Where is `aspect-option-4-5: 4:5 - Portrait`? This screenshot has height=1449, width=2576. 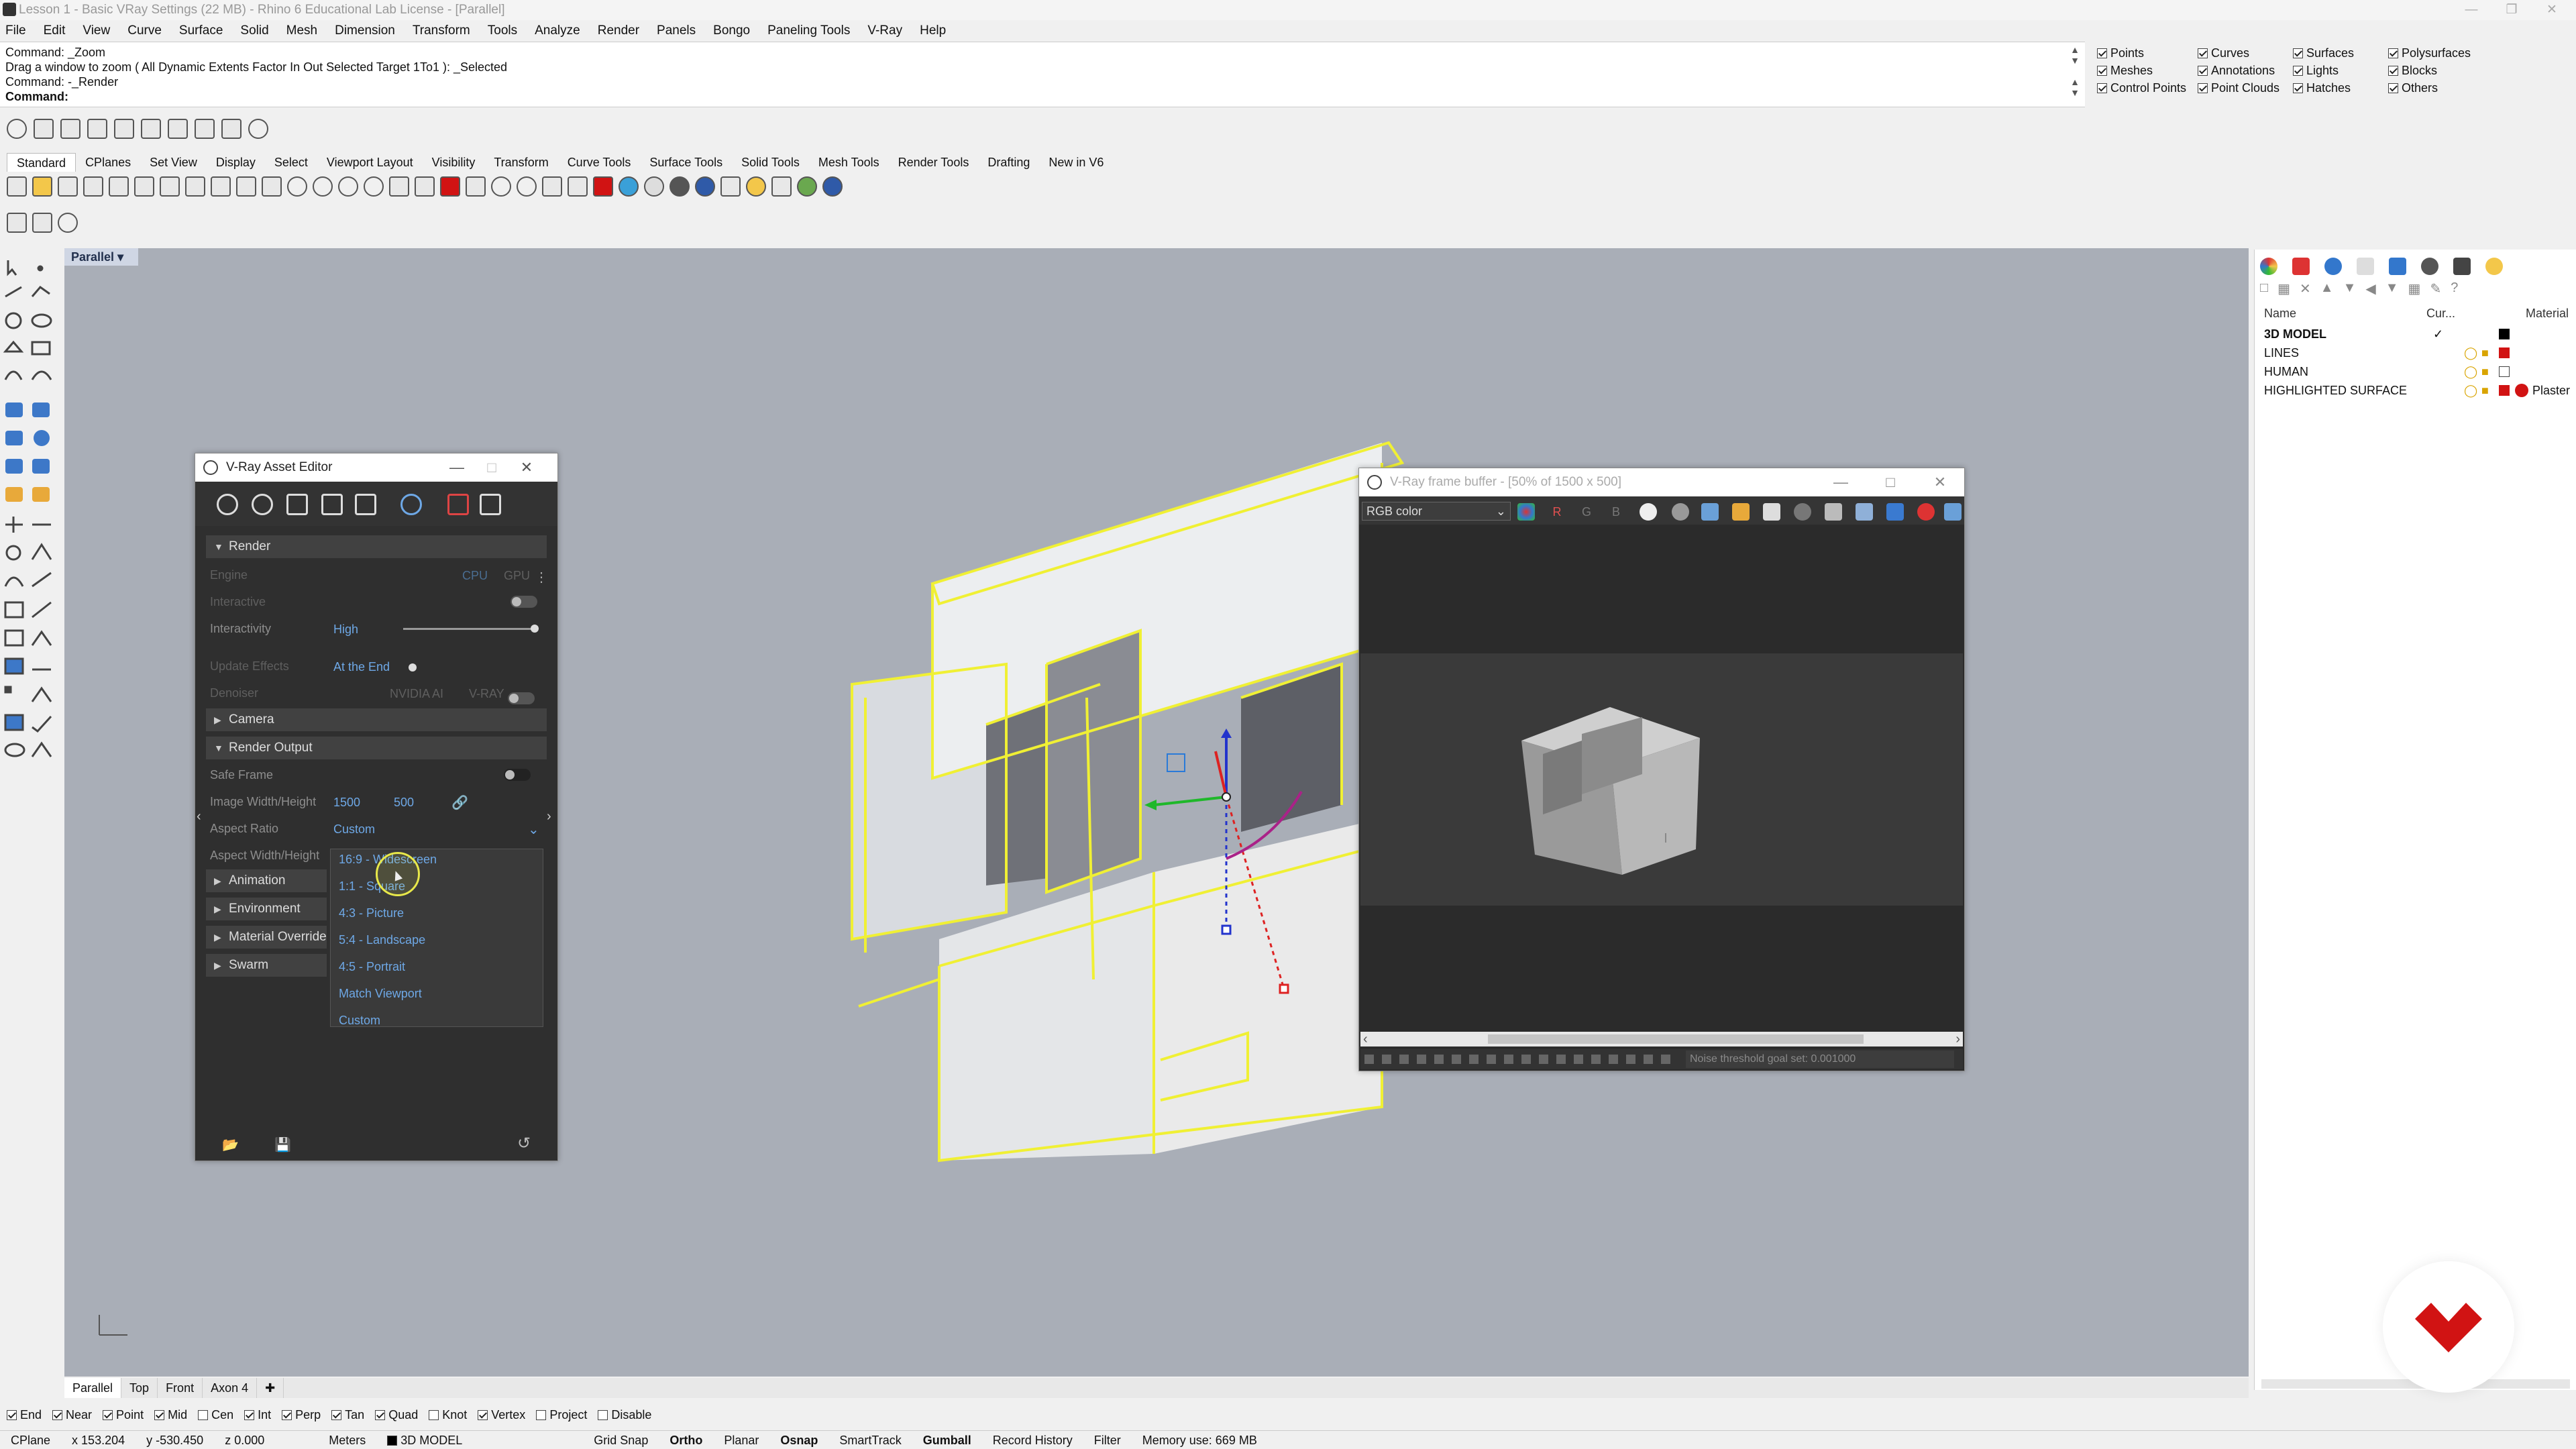 aspect-option-4-5: 4:5 - Portrait is located at coordinates (372, 967).